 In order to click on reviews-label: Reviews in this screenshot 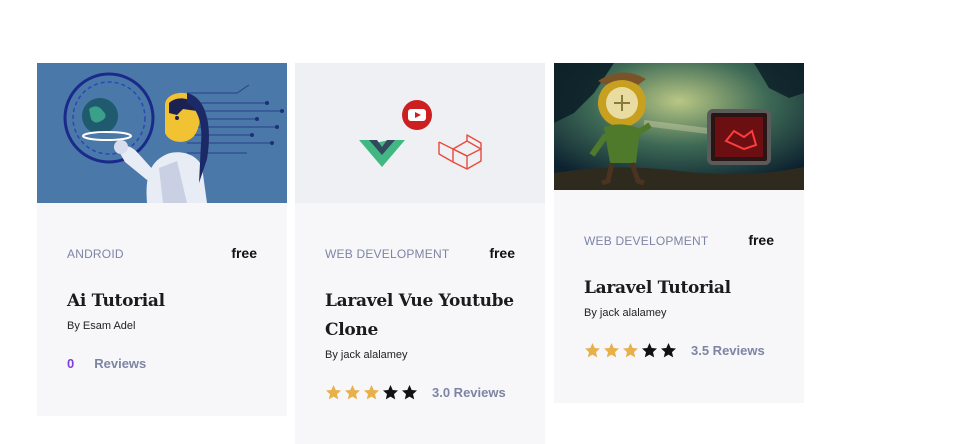, I will do `click(120, 363)`.